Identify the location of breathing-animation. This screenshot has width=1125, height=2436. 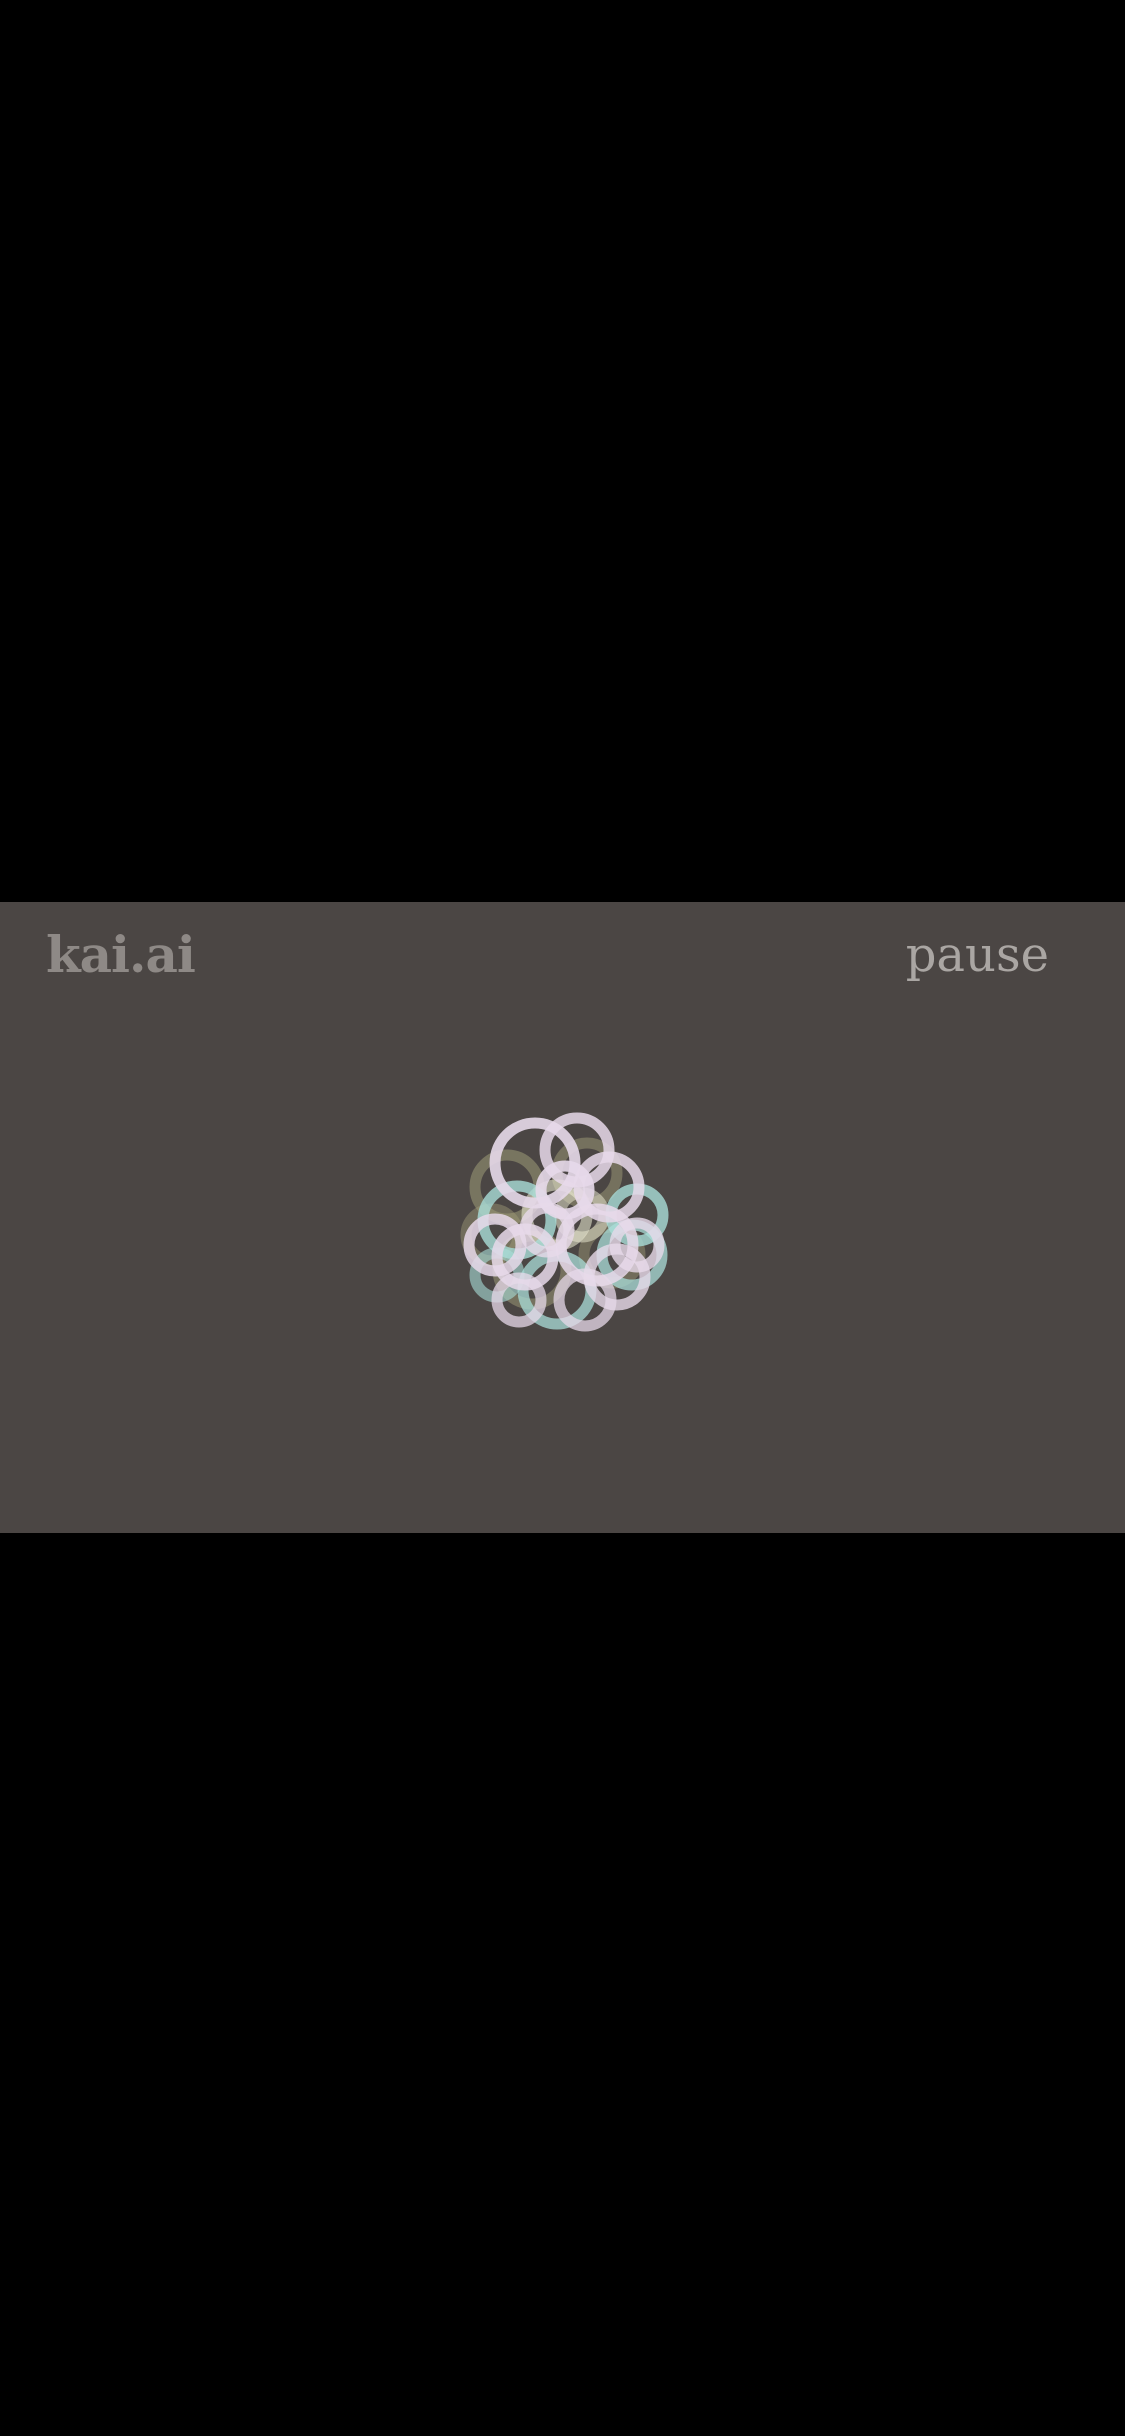
(562, 1220).